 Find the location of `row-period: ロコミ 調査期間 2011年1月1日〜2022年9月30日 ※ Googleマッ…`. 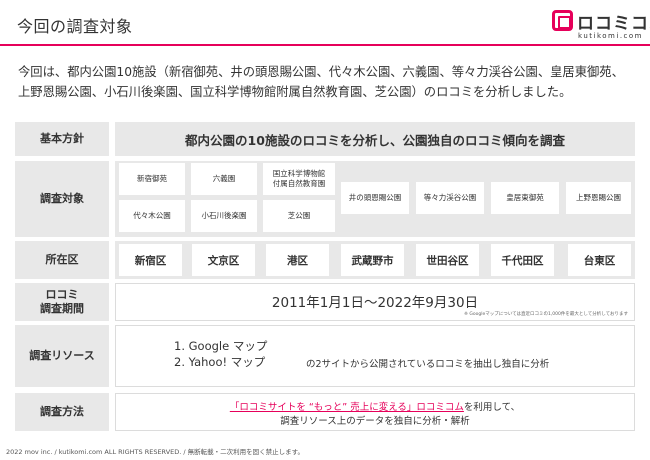

row-period: ロコミ 調査期間 2011年1月1日〜2022年9月30日 ※ Googleマッ… is located at coordinates (325, 302).